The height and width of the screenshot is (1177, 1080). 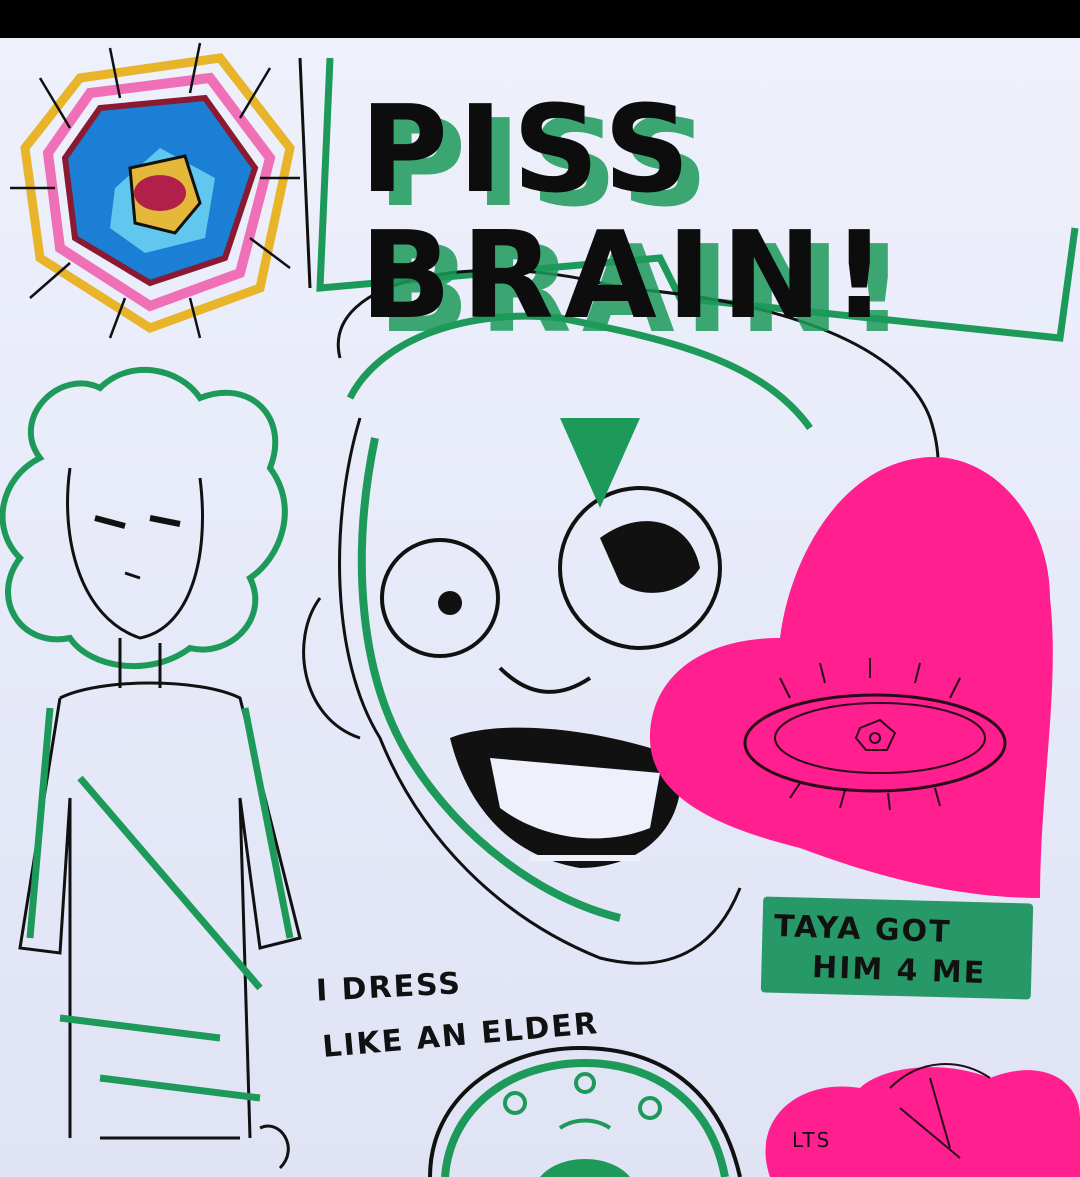 I want to click on title-text: PISS BRAIN!, so click(x=628, y=213).